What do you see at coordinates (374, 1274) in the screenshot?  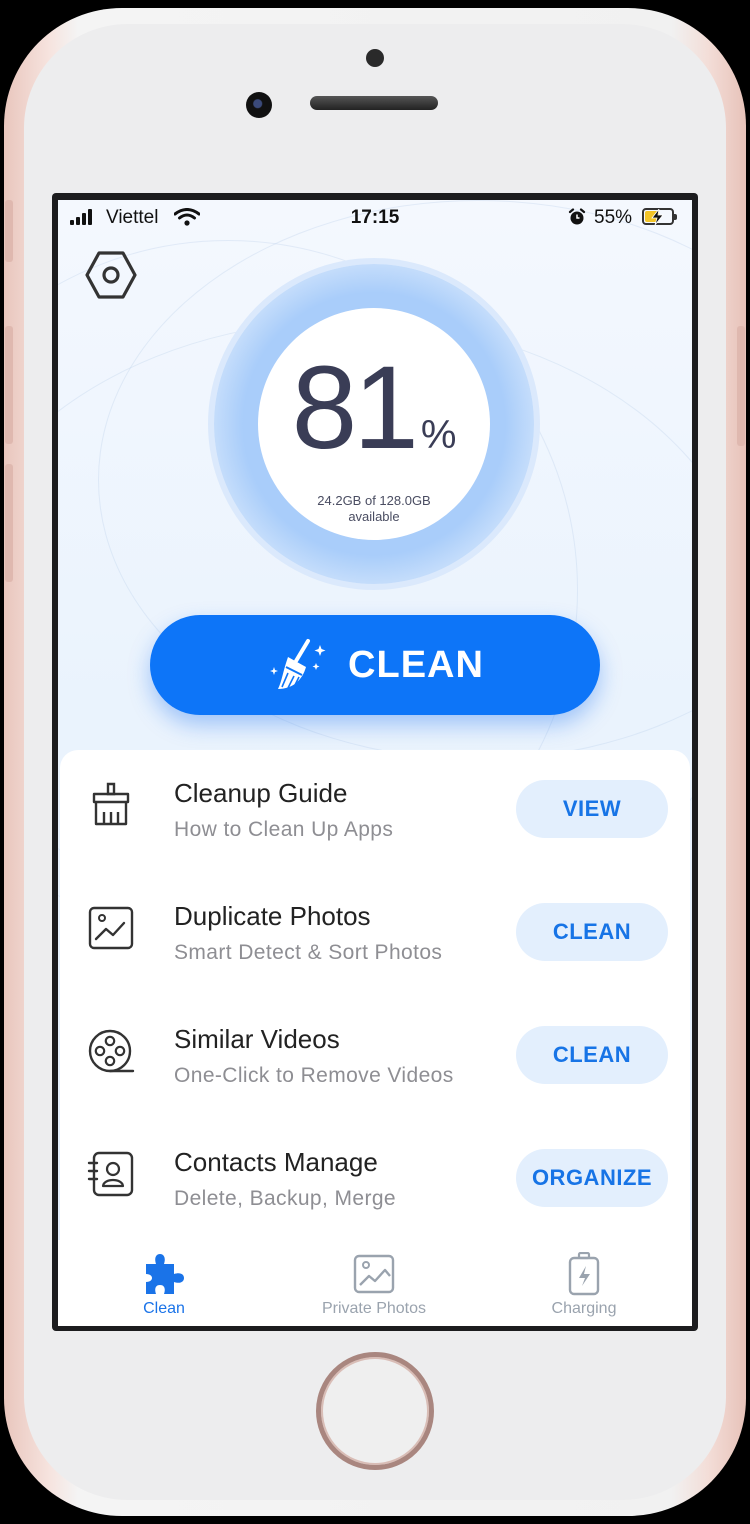 I see `image-icon` at bounding box center [374, 1274].